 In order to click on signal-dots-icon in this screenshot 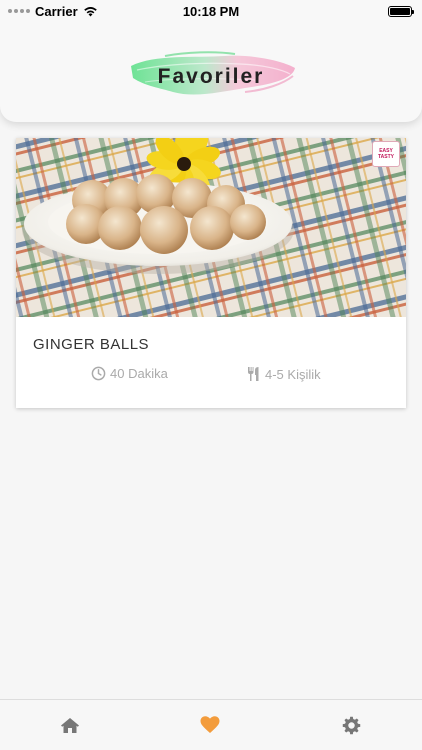, I will do `click(19, 11)`.